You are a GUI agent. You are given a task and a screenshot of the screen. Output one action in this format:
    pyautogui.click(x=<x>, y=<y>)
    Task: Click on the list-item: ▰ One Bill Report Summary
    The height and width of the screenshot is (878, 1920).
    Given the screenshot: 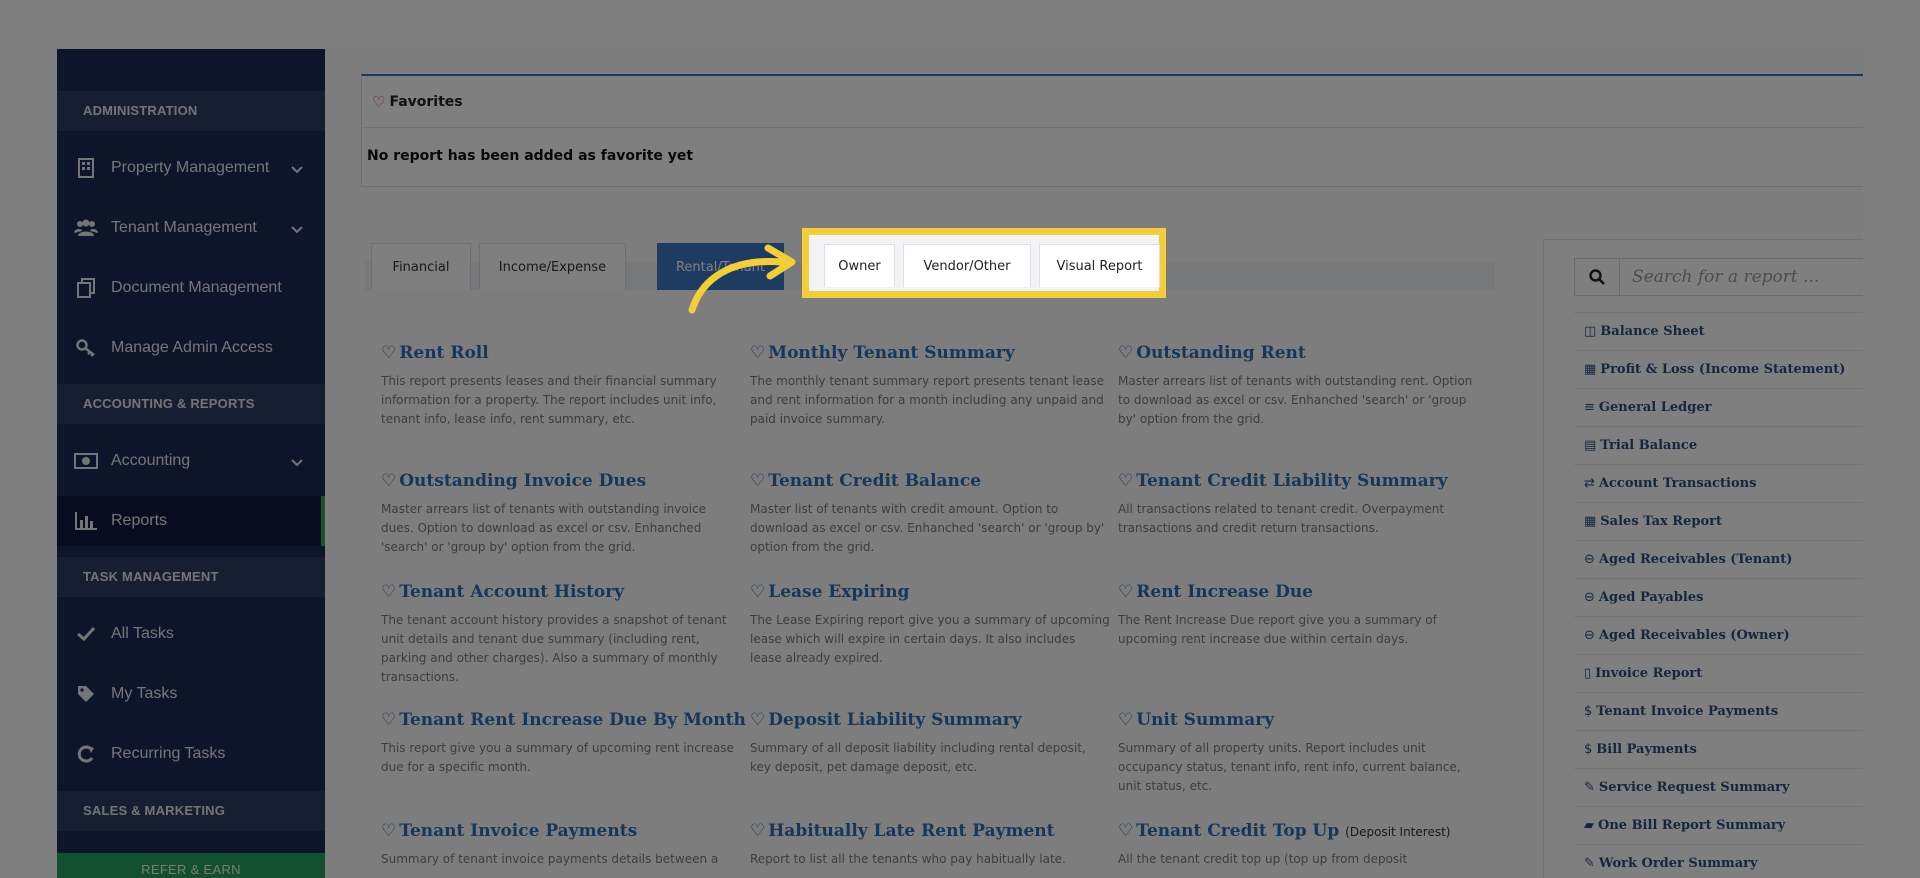 What is the action you would take?
    pyautogui.click(x=1718, y=825)
    